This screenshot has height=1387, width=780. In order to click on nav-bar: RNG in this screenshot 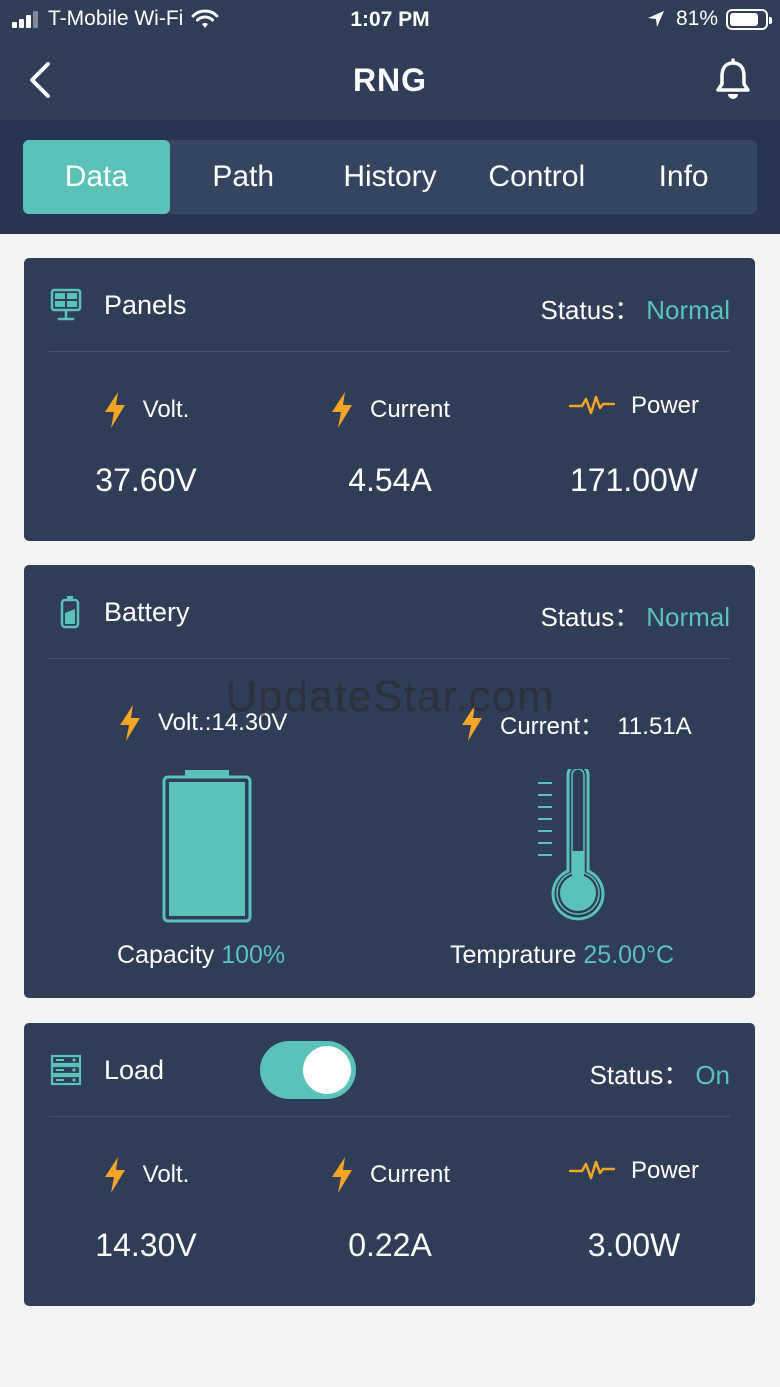, I will do `click(390, 80)`.